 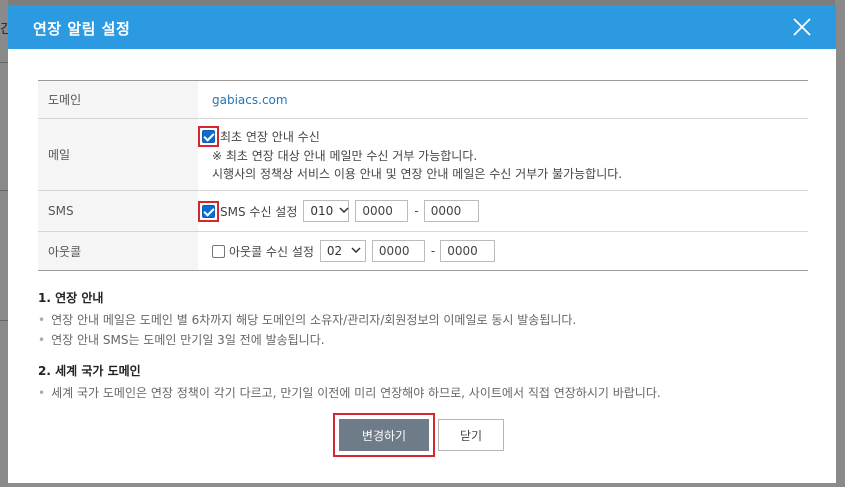 I want to click on outcall-checkbox, so click(x=218, y=251).